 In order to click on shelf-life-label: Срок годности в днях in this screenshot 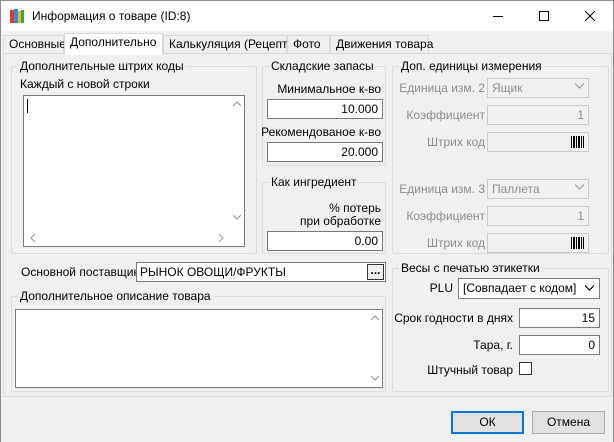, I will do `click(453, 318)`.